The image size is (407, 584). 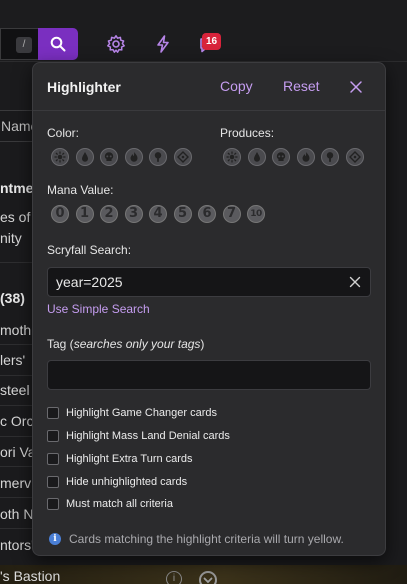 What do you see at coordinates (211, 41) in the screenshot?
I see `notification-badge: 16` at bounding box center [211, 41].